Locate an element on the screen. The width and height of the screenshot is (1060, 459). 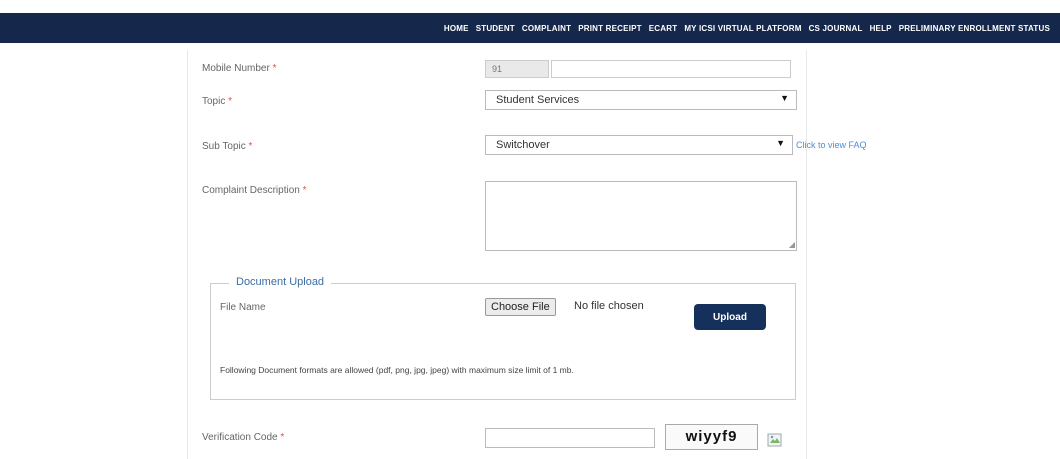
nav-ecart: ECART is located at coordinates (663, 28).